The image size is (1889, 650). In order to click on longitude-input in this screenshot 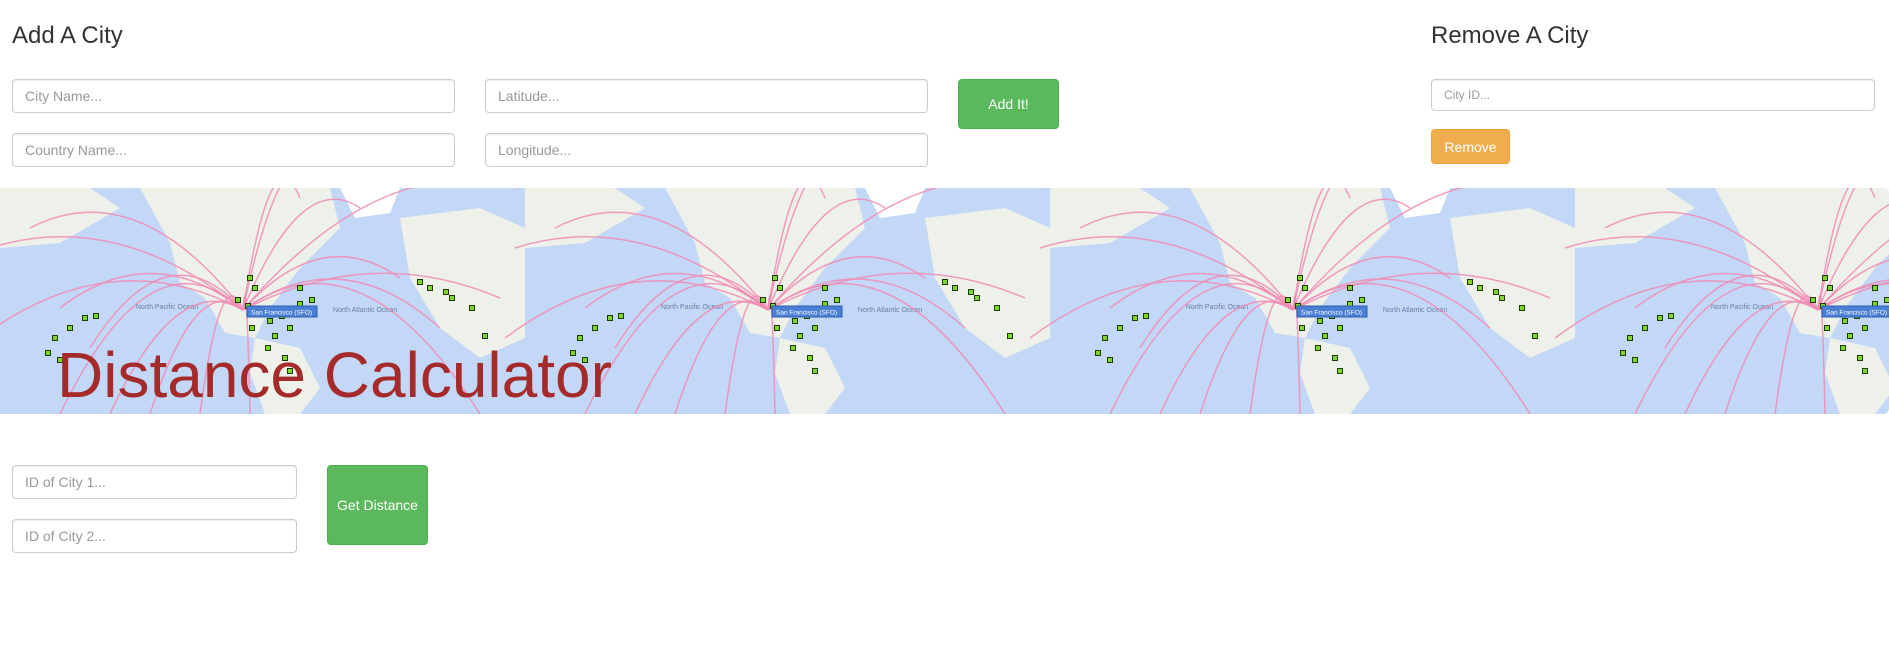, I will do `click(706, 150)`.